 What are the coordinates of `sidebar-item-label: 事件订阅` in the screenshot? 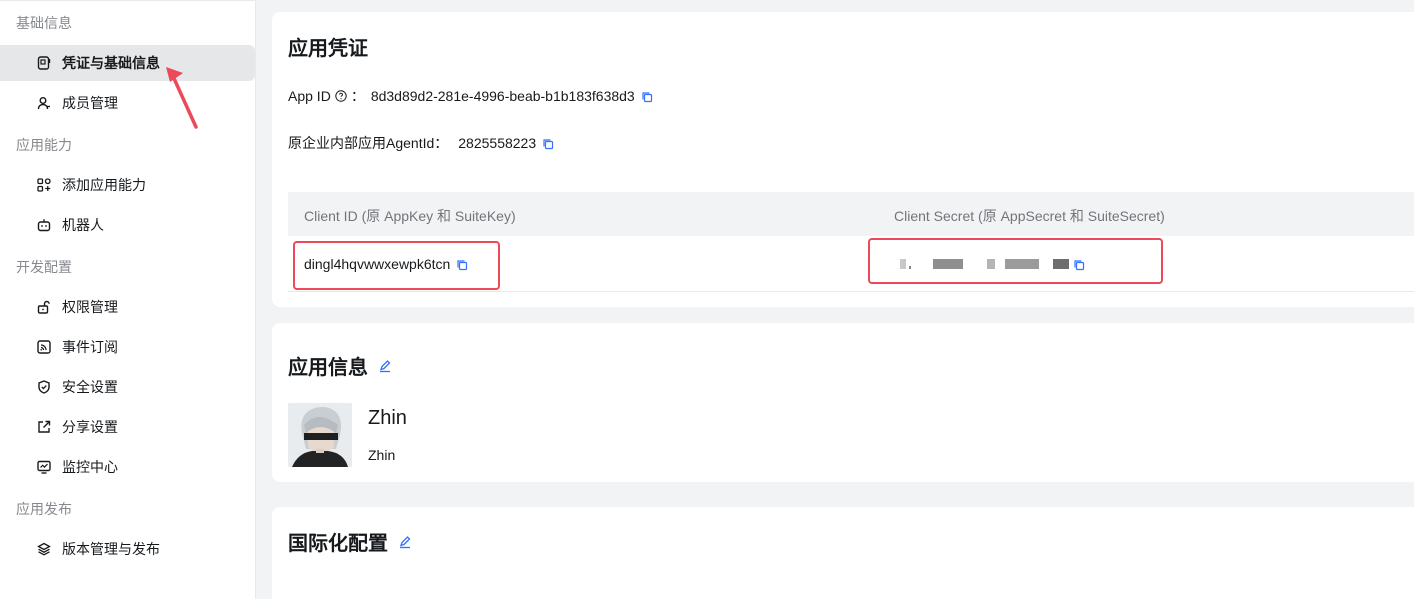 It's located at (90, 347).